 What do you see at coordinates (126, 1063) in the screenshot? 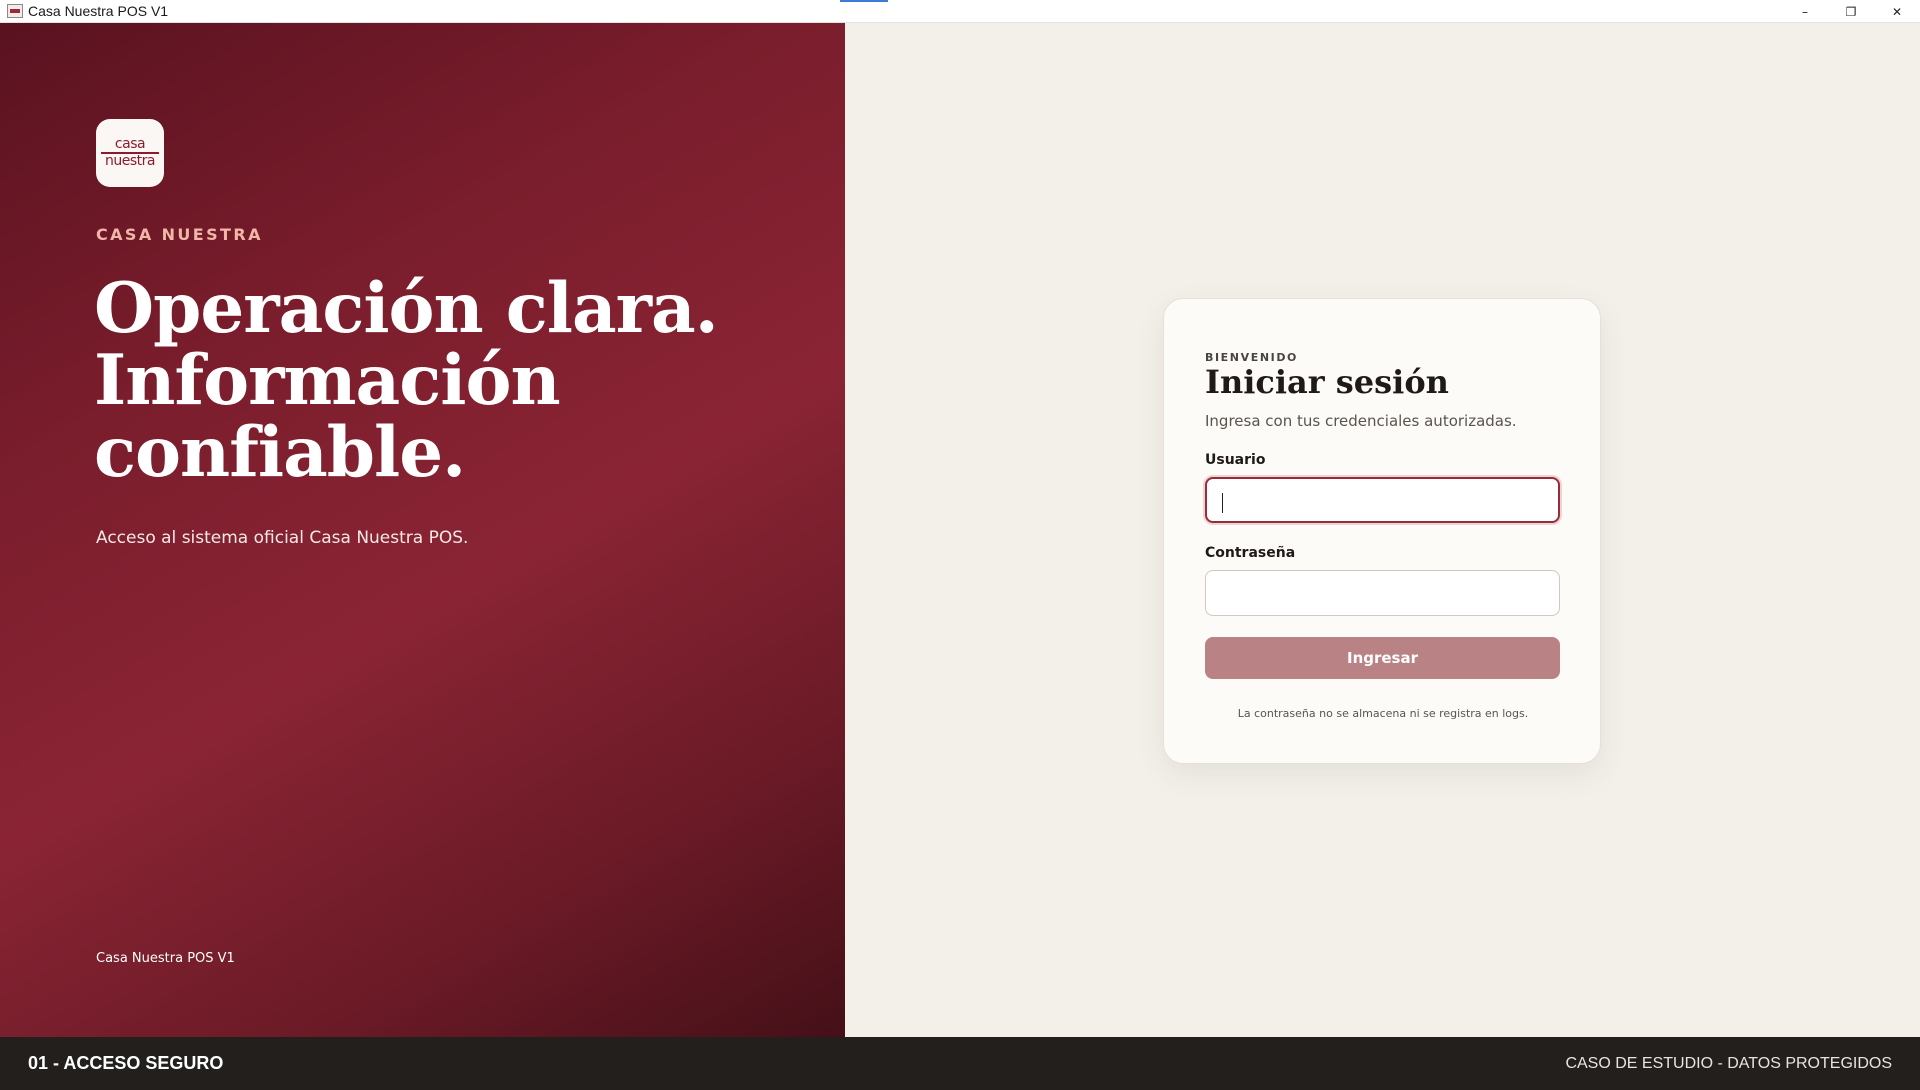
I see `screen-label: 01 - ACCESO SEGURO` at bounding box center [126, 1063].